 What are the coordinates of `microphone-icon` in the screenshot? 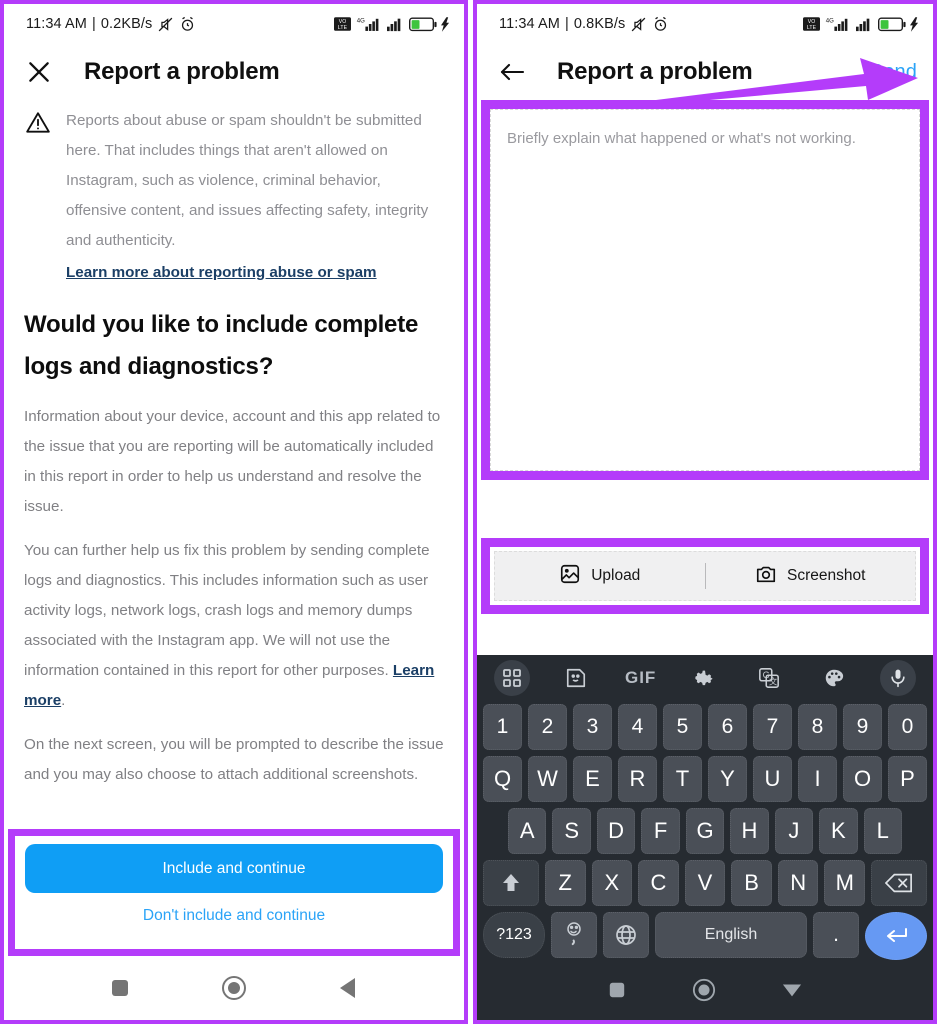 It's located at (897, 678).